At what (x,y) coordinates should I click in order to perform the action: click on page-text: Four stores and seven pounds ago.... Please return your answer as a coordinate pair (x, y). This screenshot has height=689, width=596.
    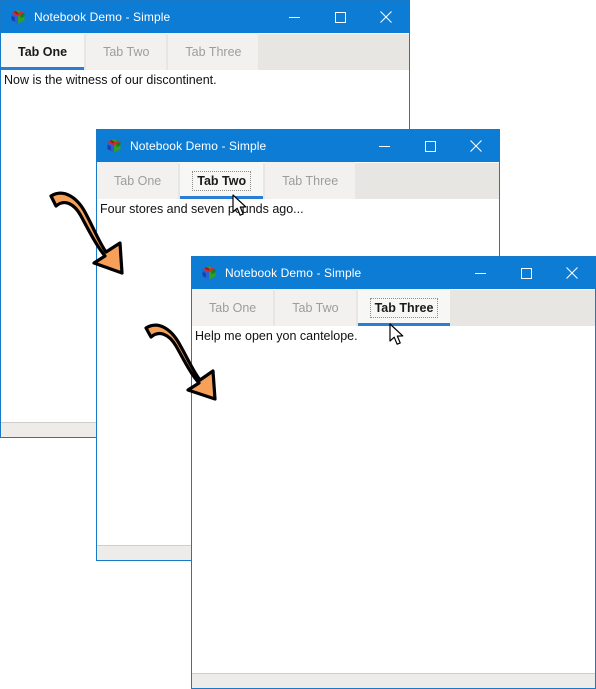
    Looking at the image, I should click on (202, 209).